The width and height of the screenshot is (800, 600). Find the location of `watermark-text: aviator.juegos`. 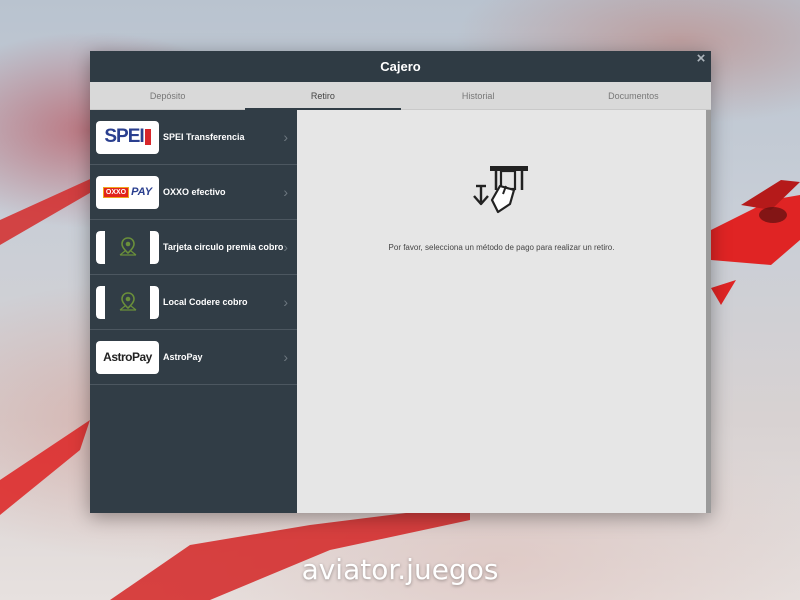

watermark-text: aviator.juegos is located at coordinates (400, 569).